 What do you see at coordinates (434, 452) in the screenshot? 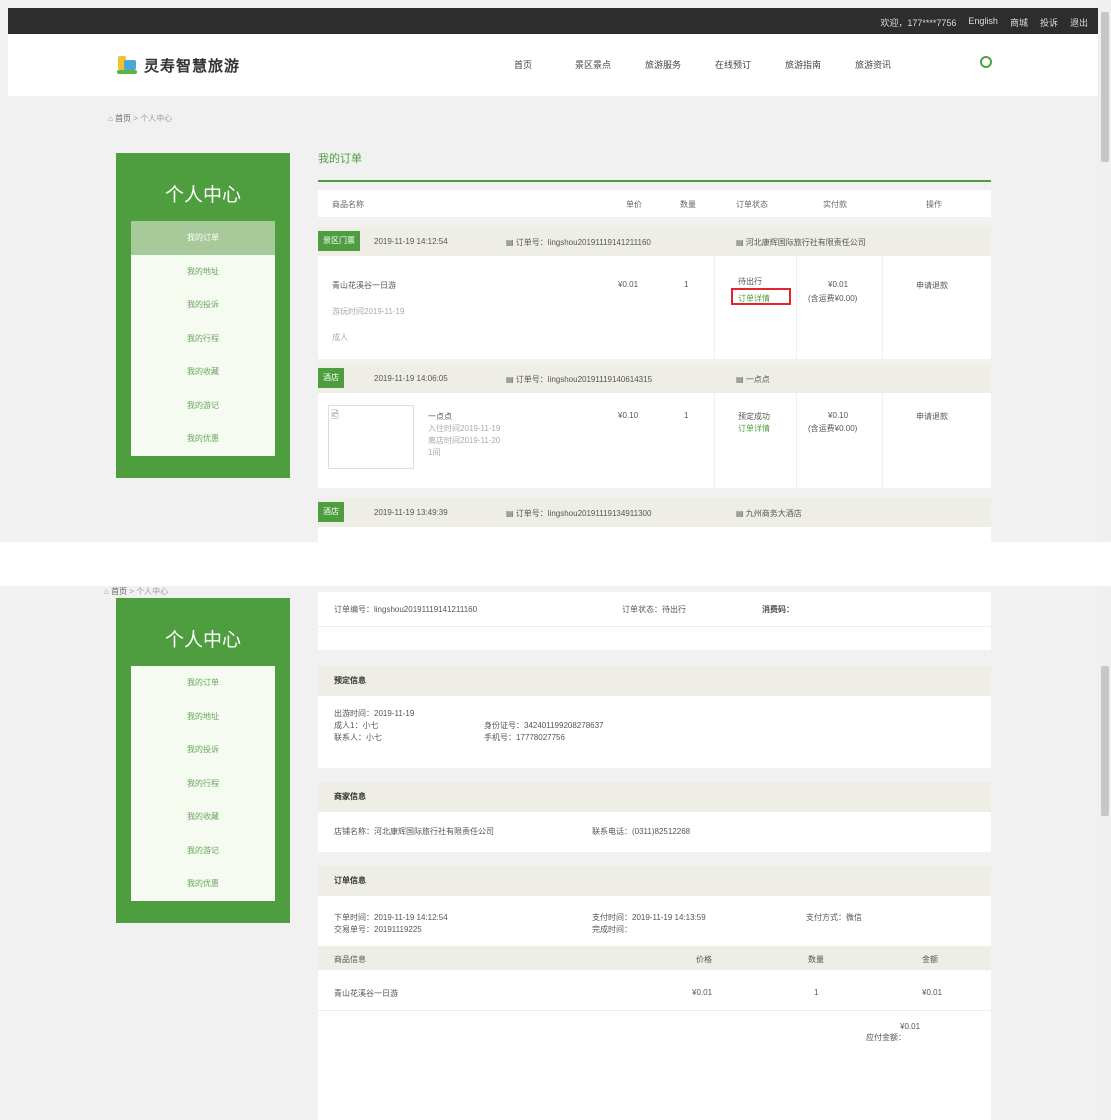
I see `product-extra: 1间` at bounding box center [434, 452].